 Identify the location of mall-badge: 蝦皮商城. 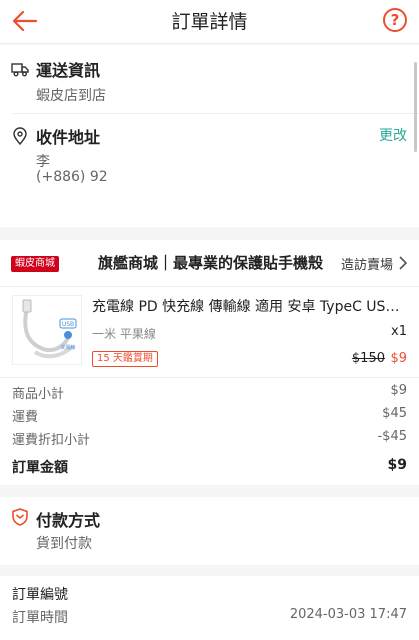
(35, 264).